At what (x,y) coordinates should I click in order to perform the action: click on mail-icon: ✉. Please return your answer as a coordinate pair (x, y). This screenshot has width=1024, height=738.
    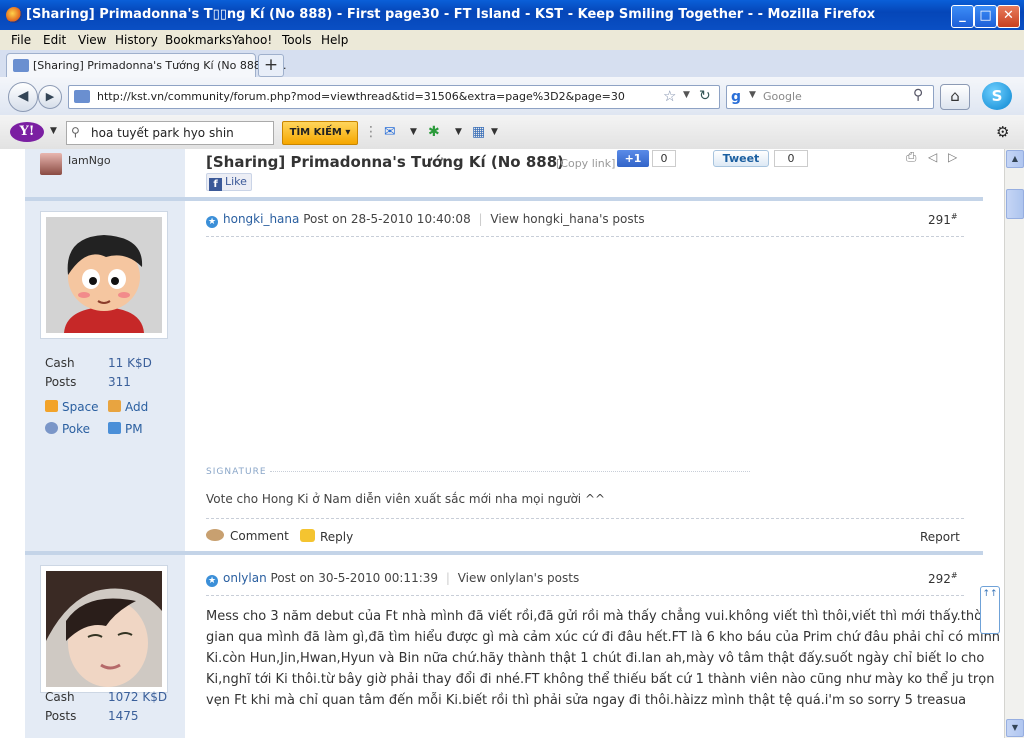
    Looking at the image, I should click on (390, 132).